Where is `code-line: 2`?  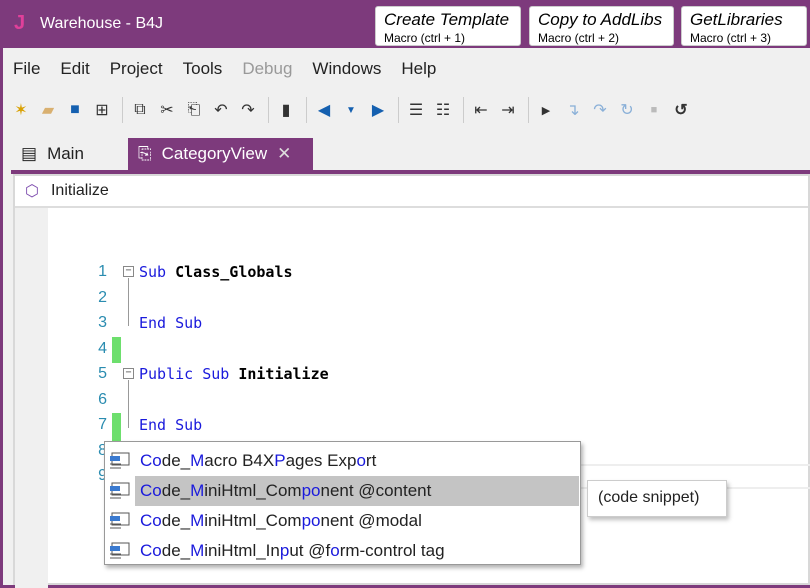 code-line: 2 is located at coordinates (412, 298).